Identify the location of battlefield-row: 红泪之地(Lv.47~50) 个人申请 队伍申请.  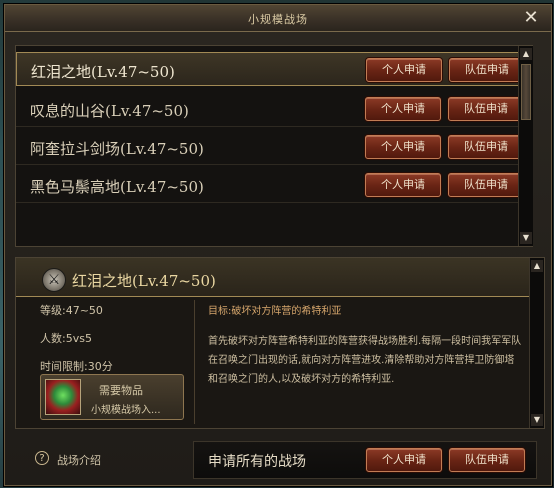
(271, 69).